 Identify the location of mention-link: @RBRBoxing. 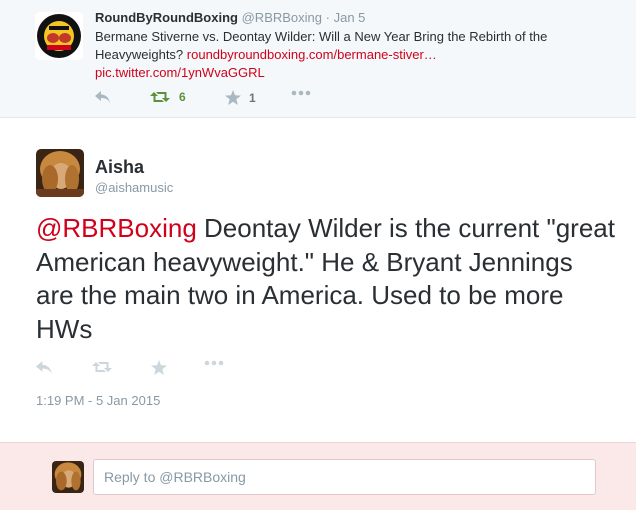
(116, 228).